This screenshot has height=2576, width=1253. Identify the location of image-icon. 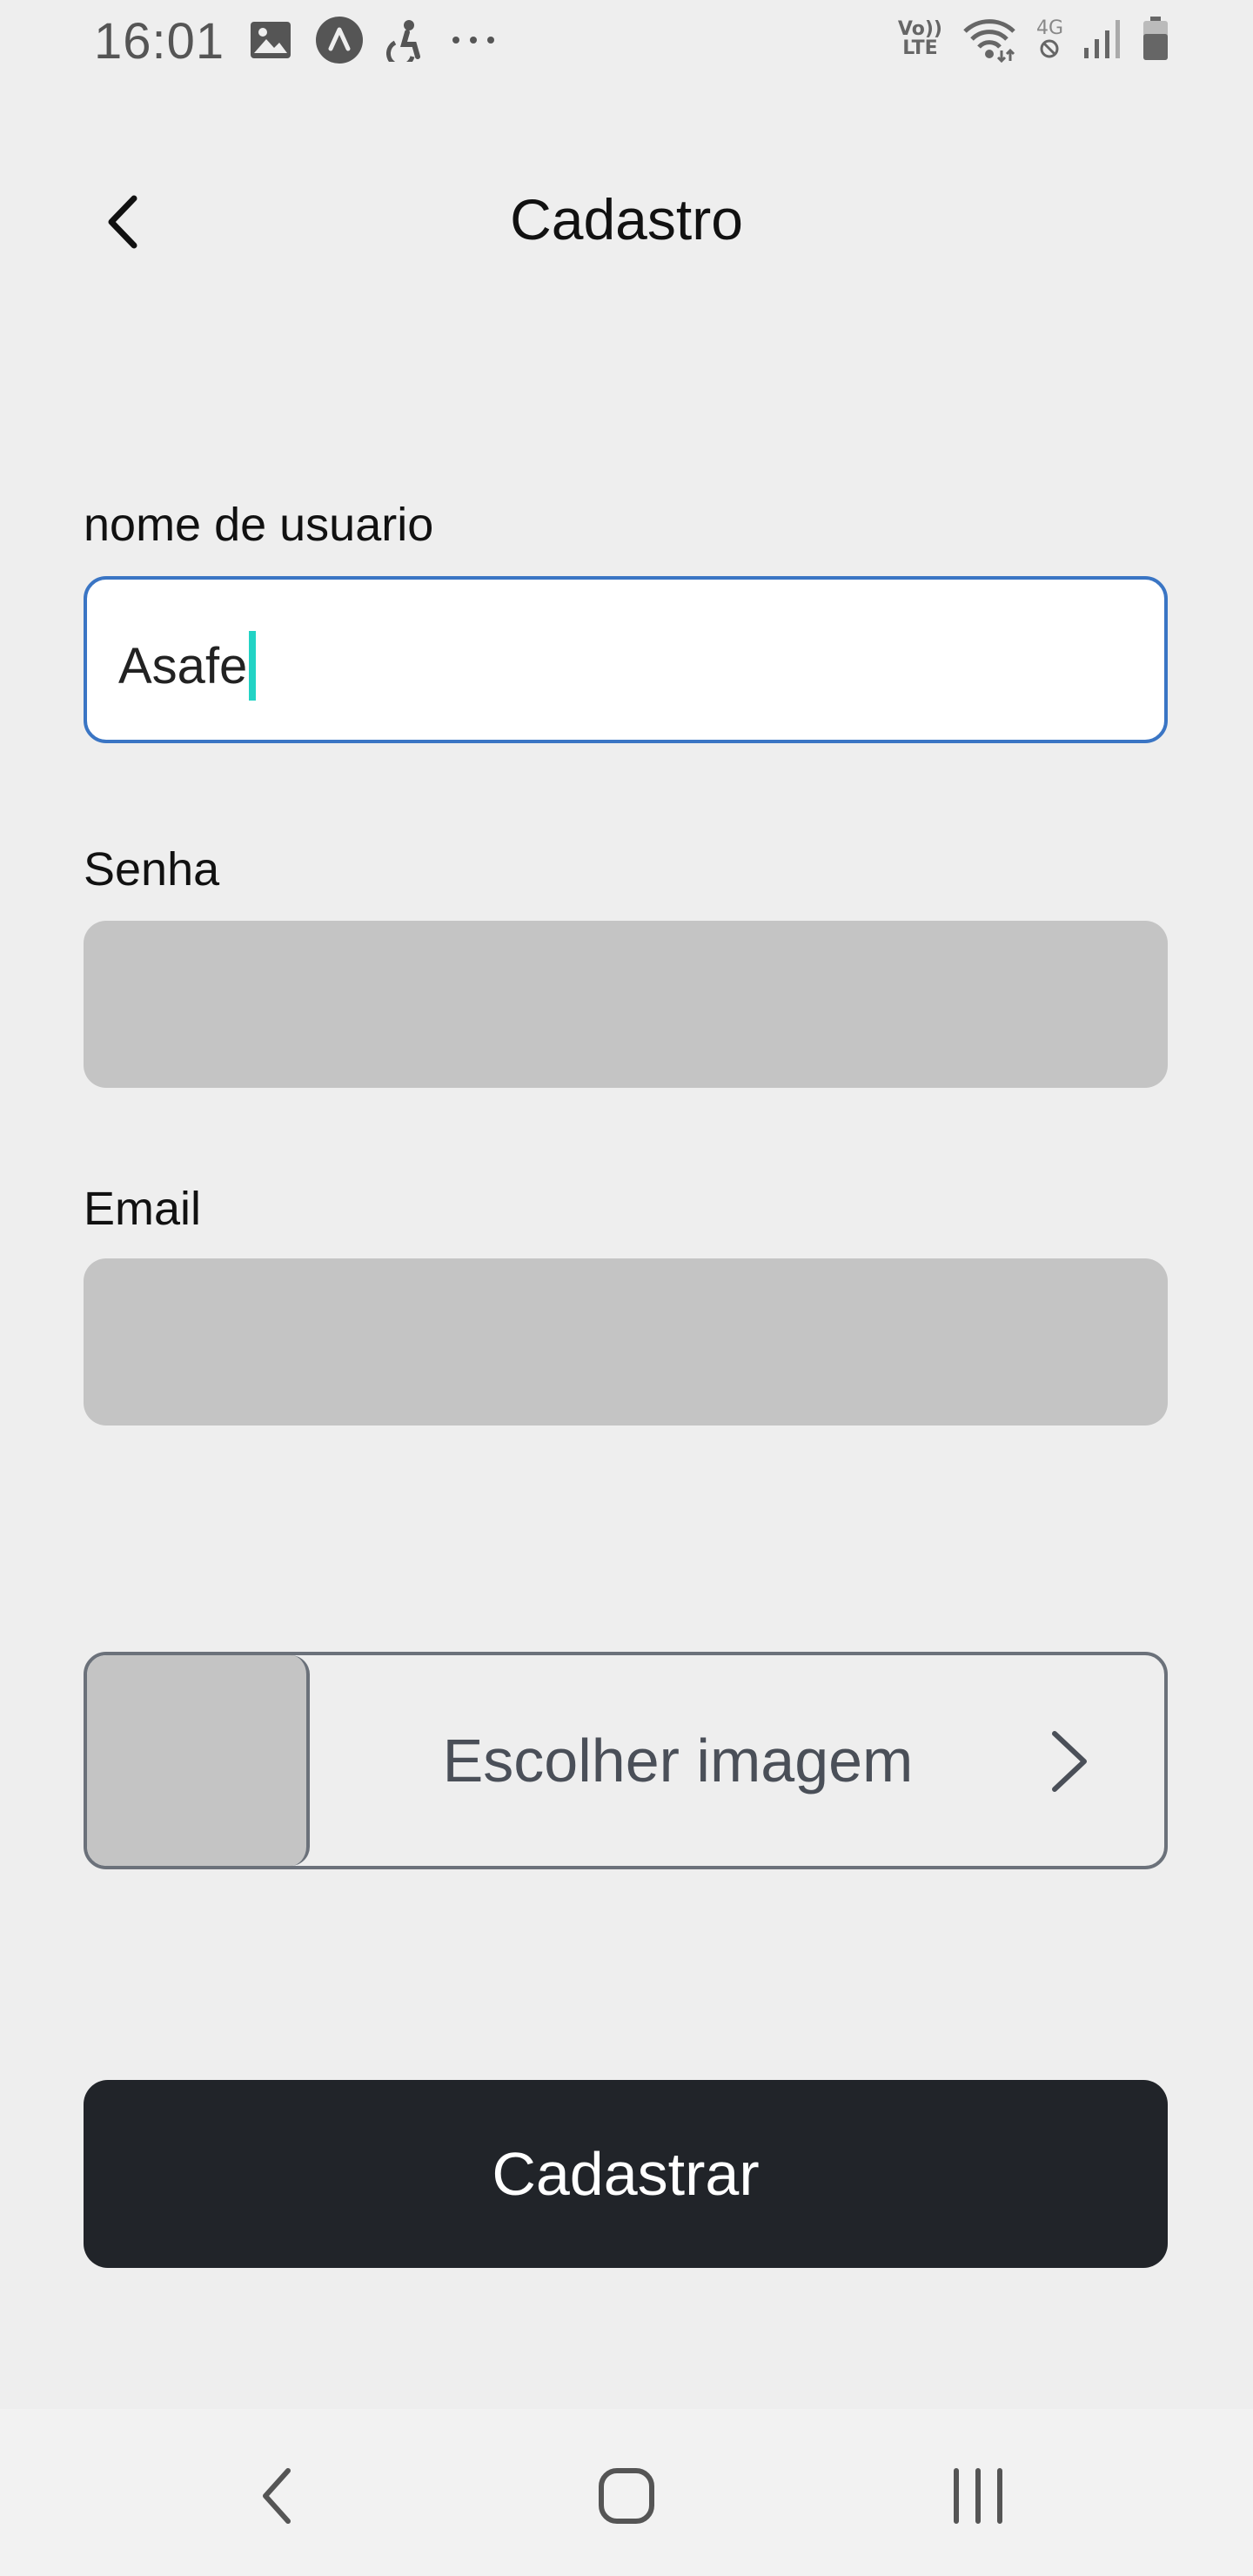
(271, 40).